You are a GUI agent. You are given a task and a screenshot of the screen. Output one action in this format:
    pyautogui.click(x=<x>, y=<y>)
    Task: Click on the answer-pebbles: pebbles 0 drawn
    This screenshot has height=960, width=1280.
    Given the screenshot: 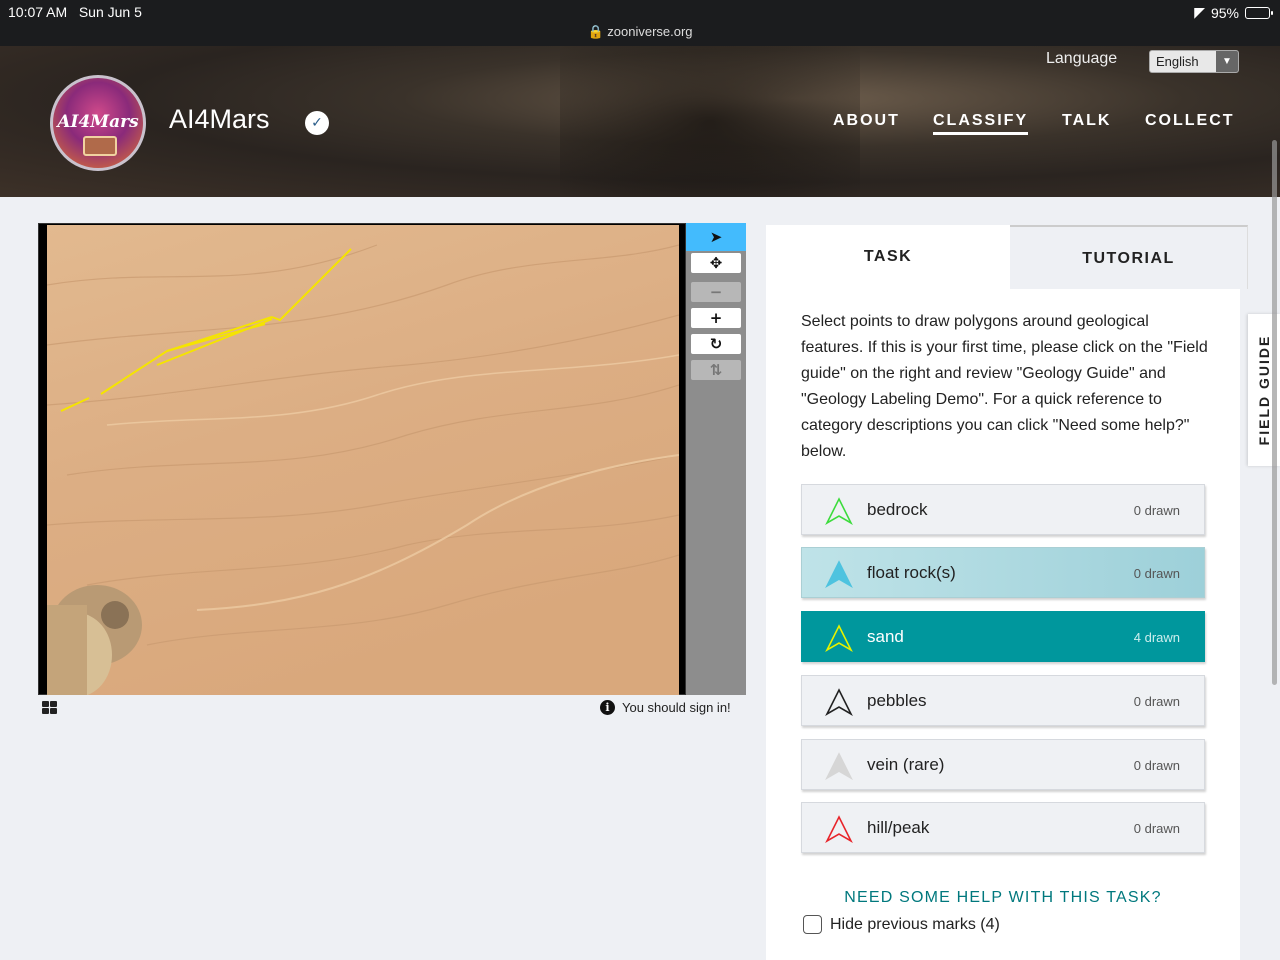 What is the action you would take?
    pyautogui.click(x=1003, y=700)
    